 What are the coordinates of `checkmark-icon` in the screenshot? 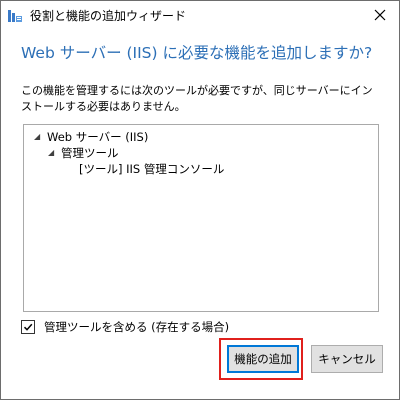 It's located at (28, 327).